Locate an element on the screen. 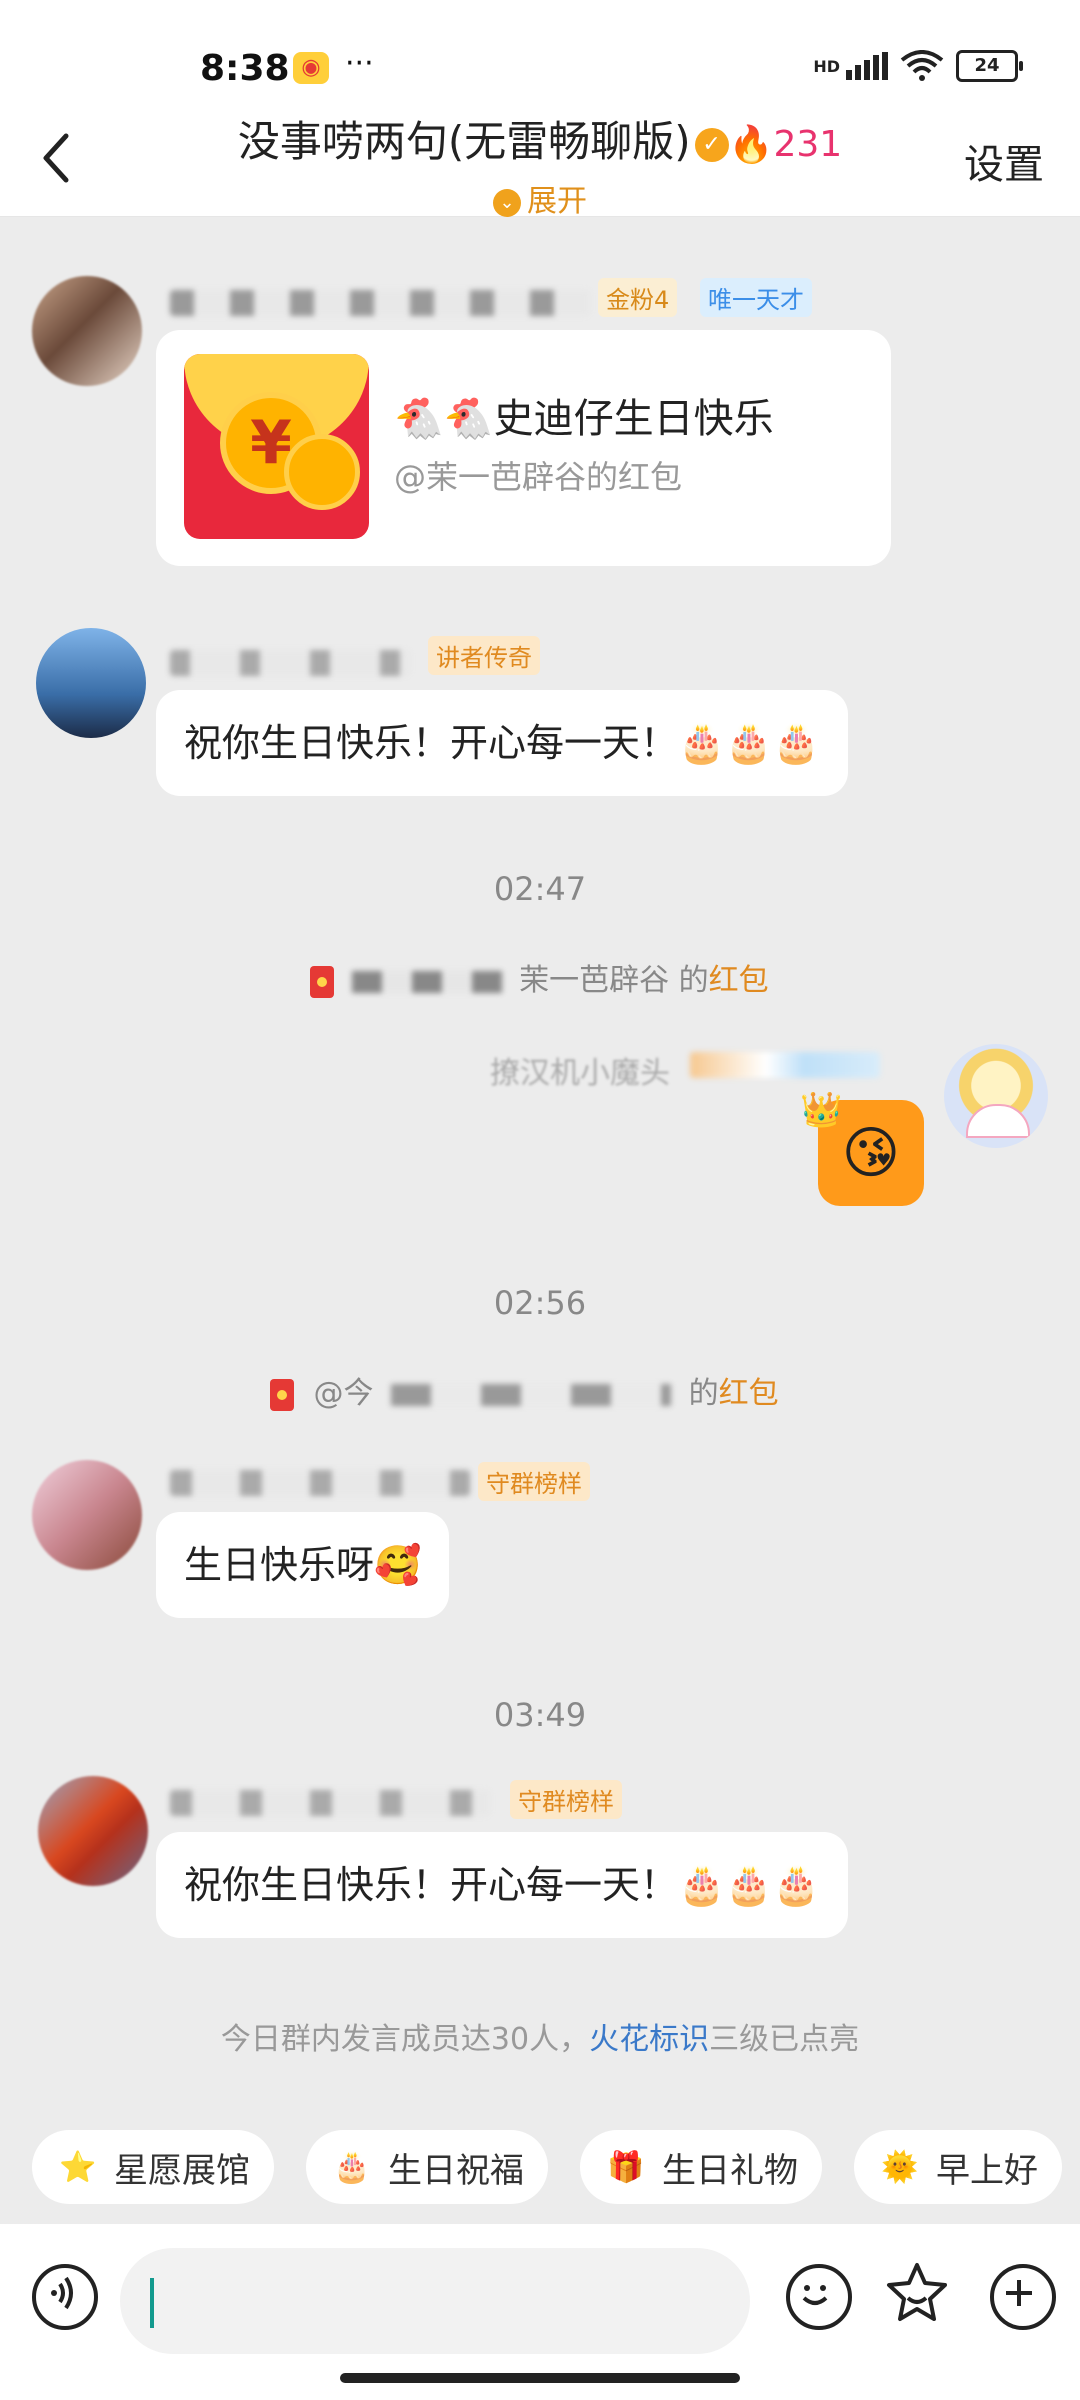 This screenshot has height=2400, width=1080. spark-link: 火花标识 is located at coordinates (649, 2039).